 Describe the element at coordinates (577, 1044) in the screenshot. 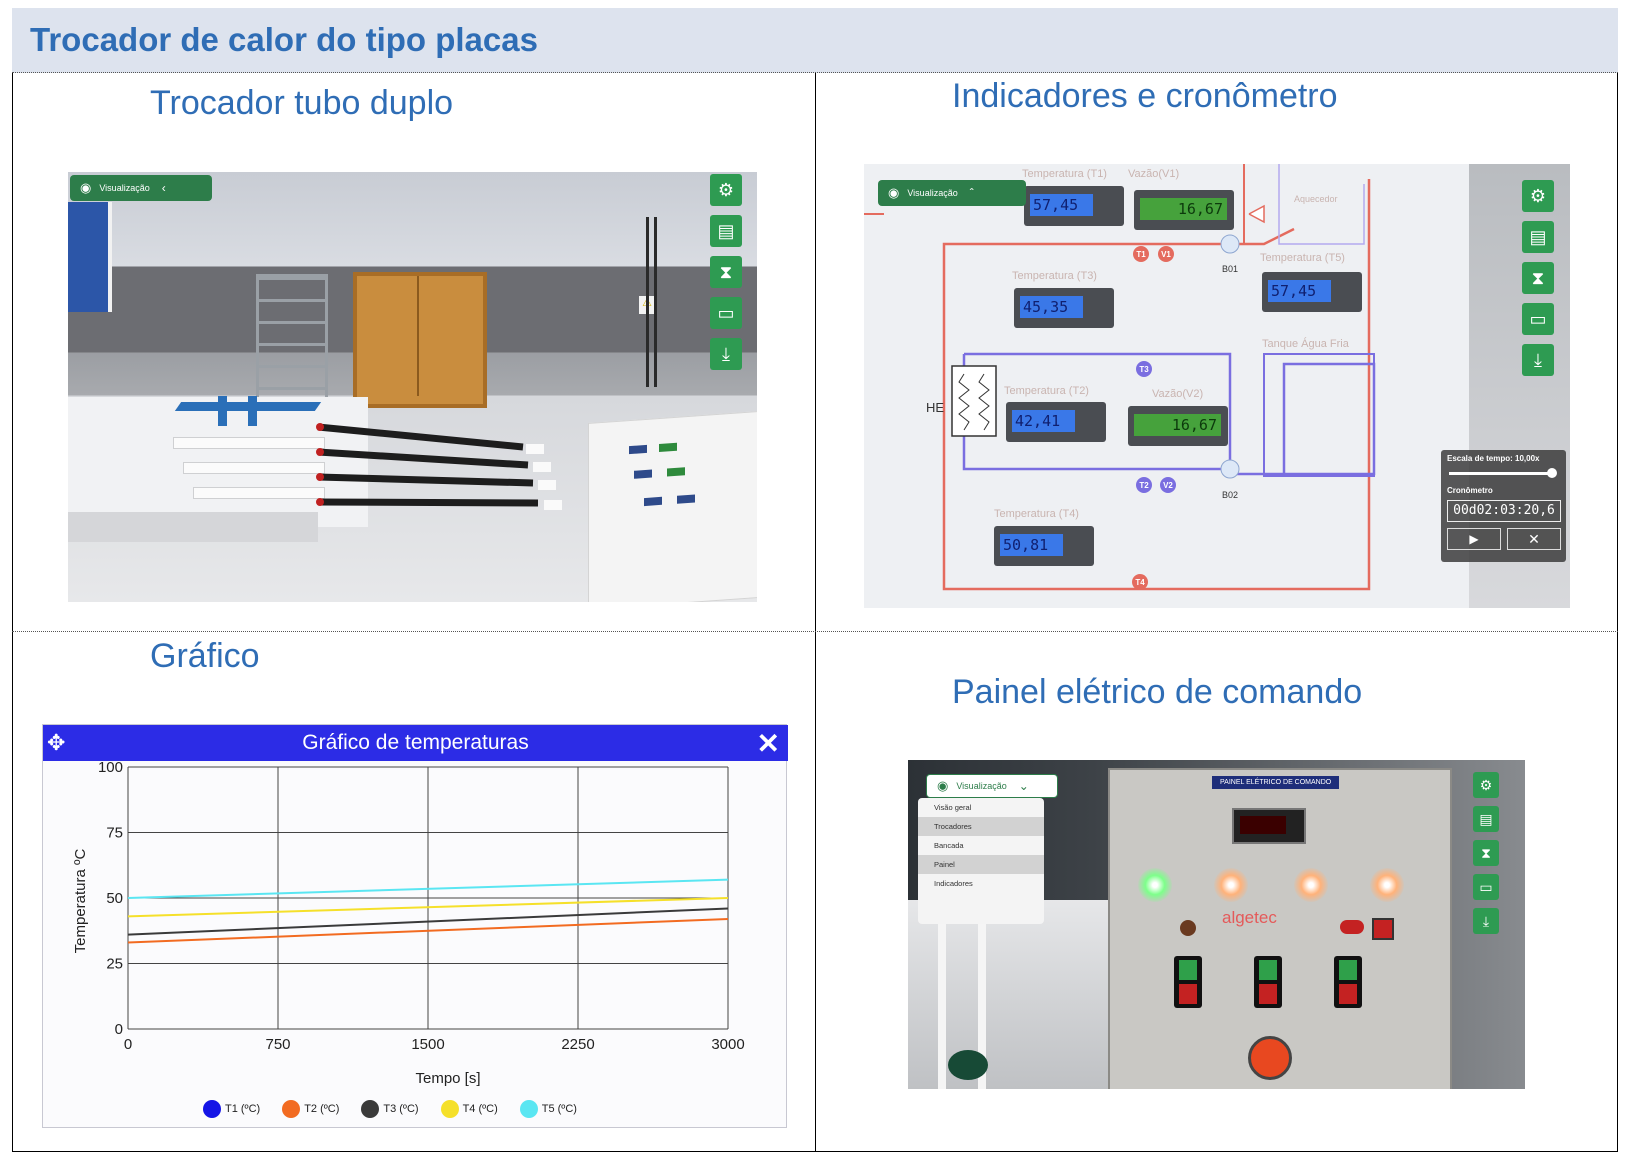

I see `x-tick-label: 2250` at that location.